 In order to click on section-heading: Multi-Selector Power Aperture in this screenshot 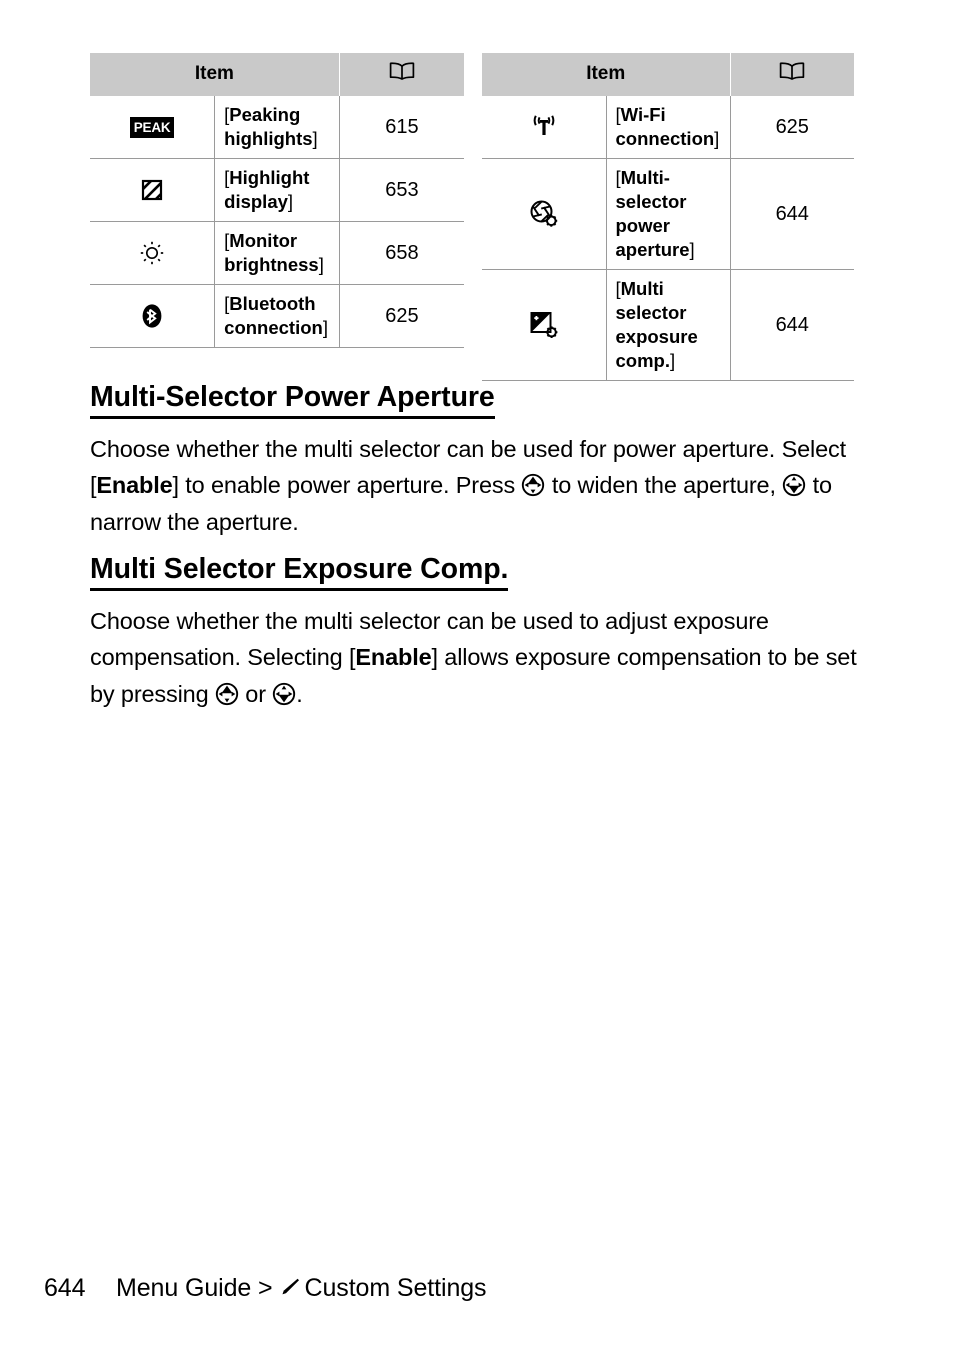, I will do `click(292, 401)`.